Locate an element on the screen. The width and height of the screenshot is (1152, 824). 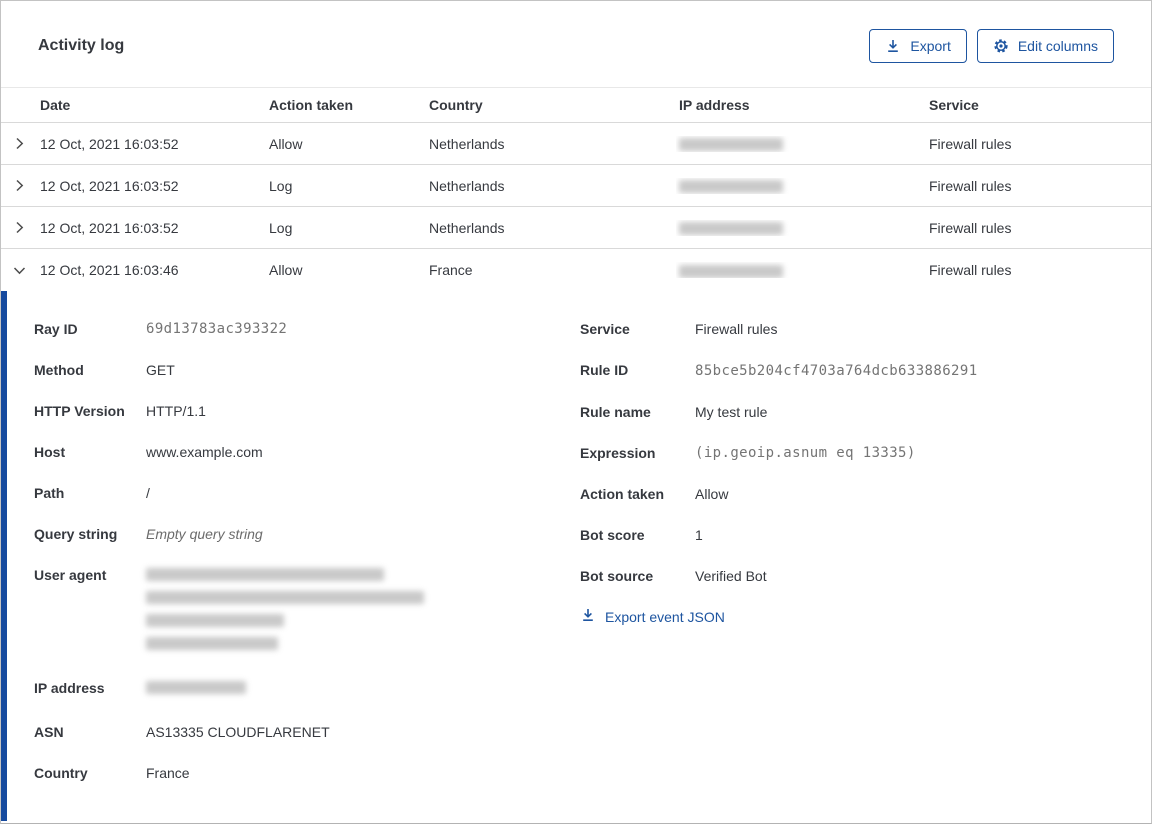
detail-field-value: / is located at coordinates (148, 493).